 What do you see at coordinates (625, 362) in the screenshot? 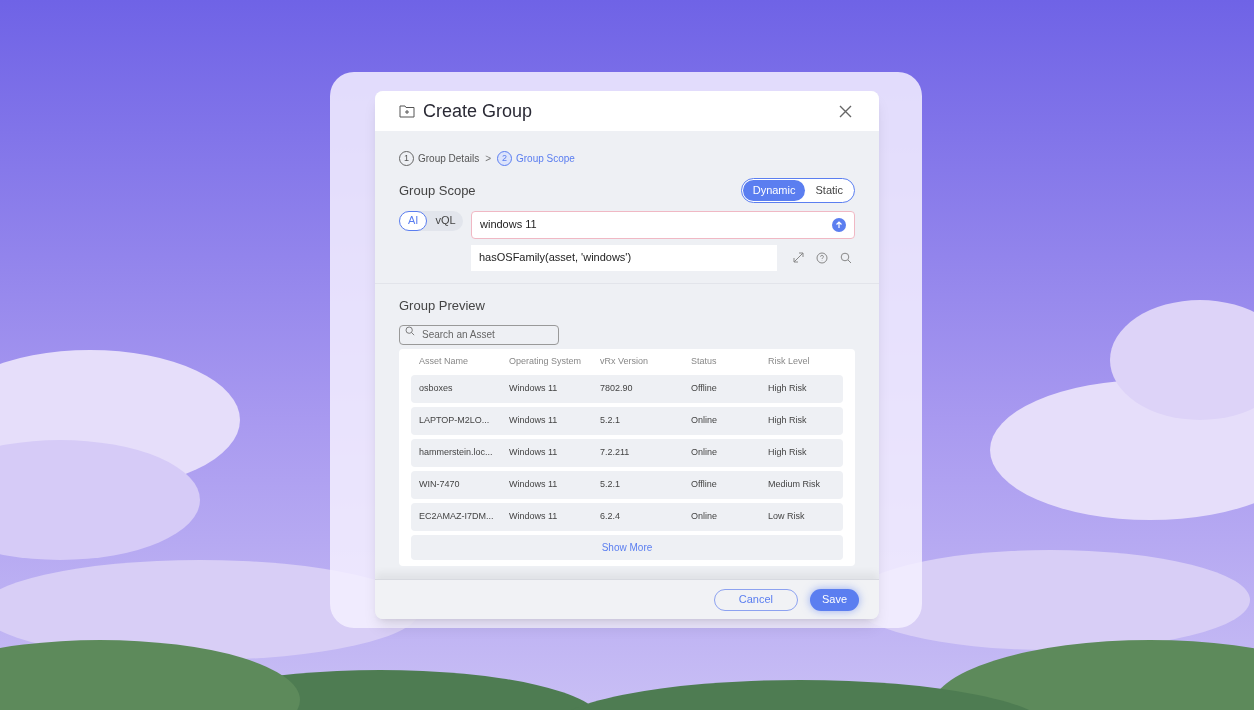
I see `column-header: vRx Version` at bounding box center [625, 362].